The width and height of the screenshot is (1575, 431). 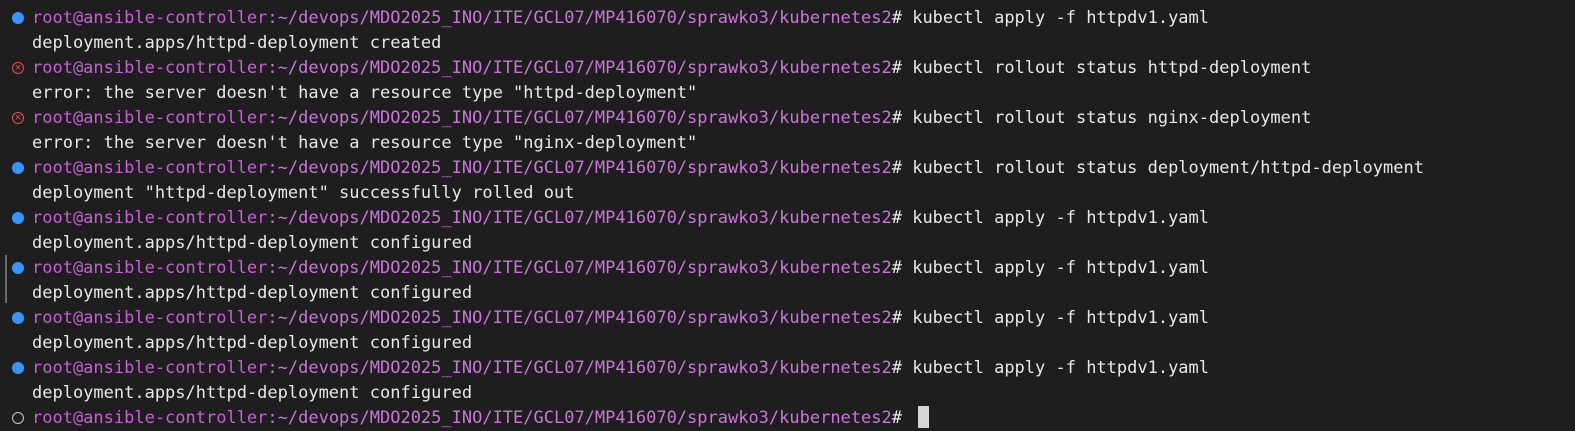 What do you see at coordinates (6, 279) in the screenshot?
I see `scroll-indicator` at bounding box center [6, 279].